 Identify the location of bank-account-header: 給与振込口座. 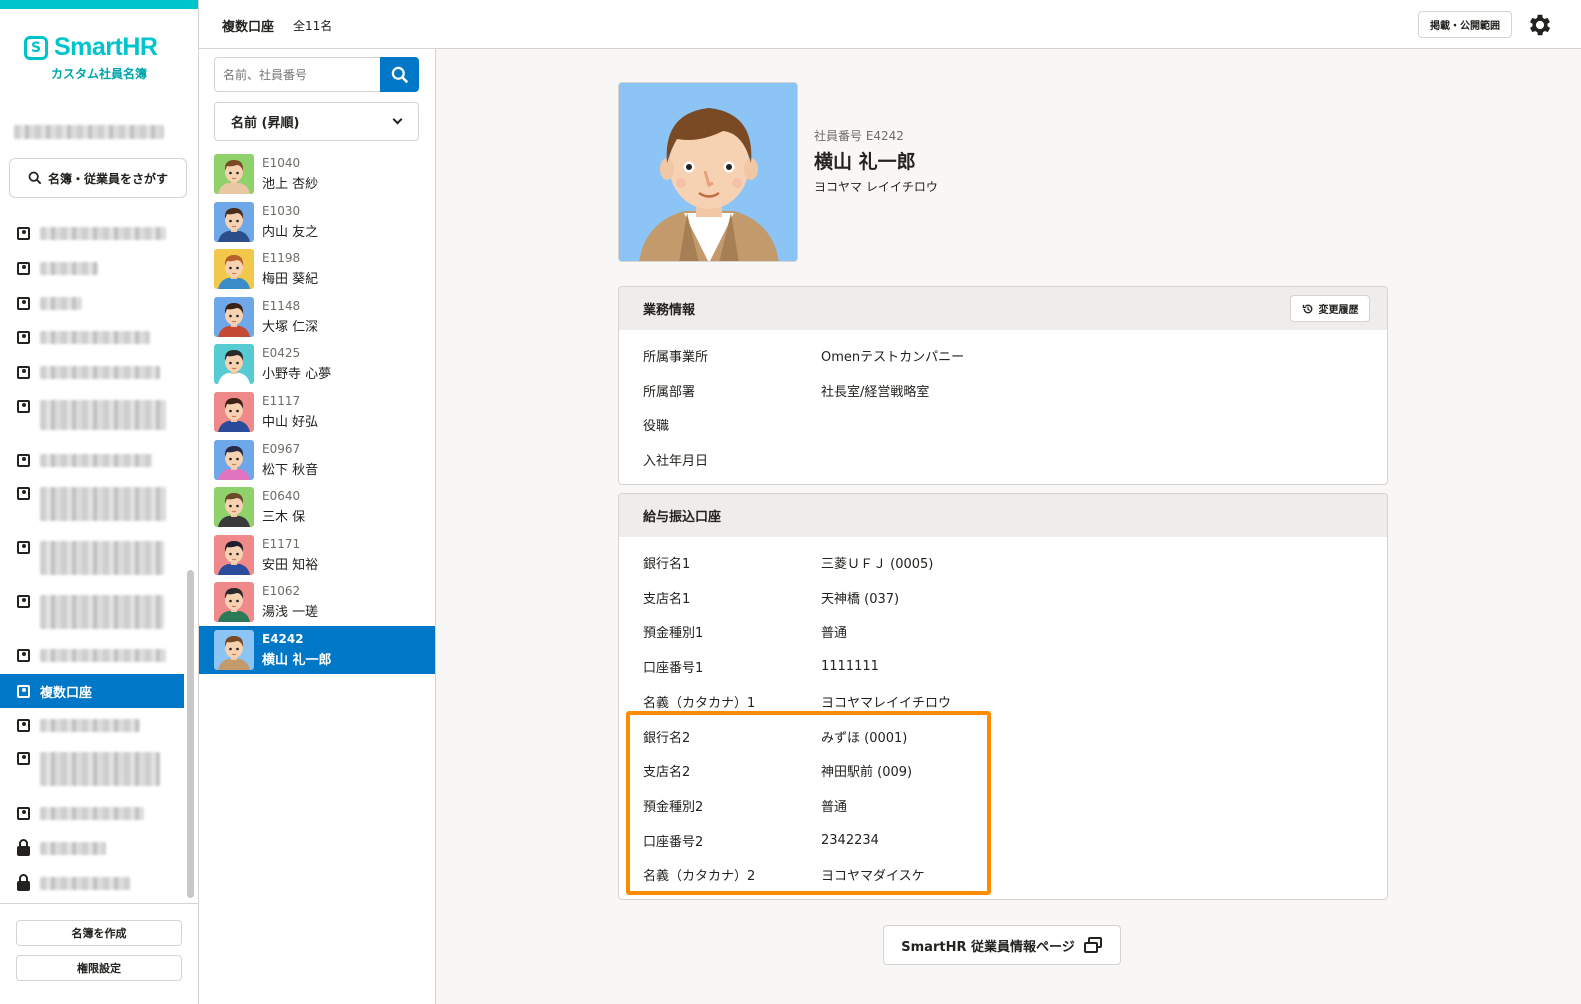
(1003, 515).